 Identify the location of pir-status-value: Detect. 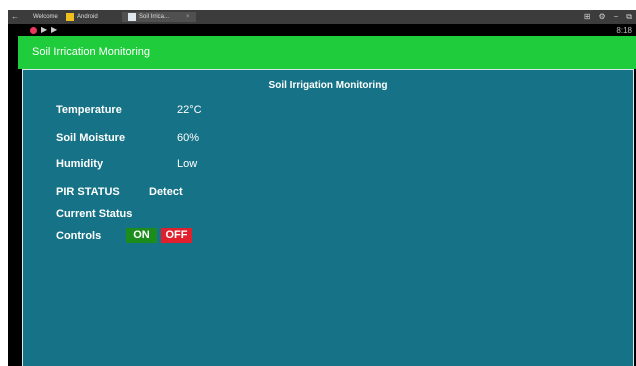
(166, 192).